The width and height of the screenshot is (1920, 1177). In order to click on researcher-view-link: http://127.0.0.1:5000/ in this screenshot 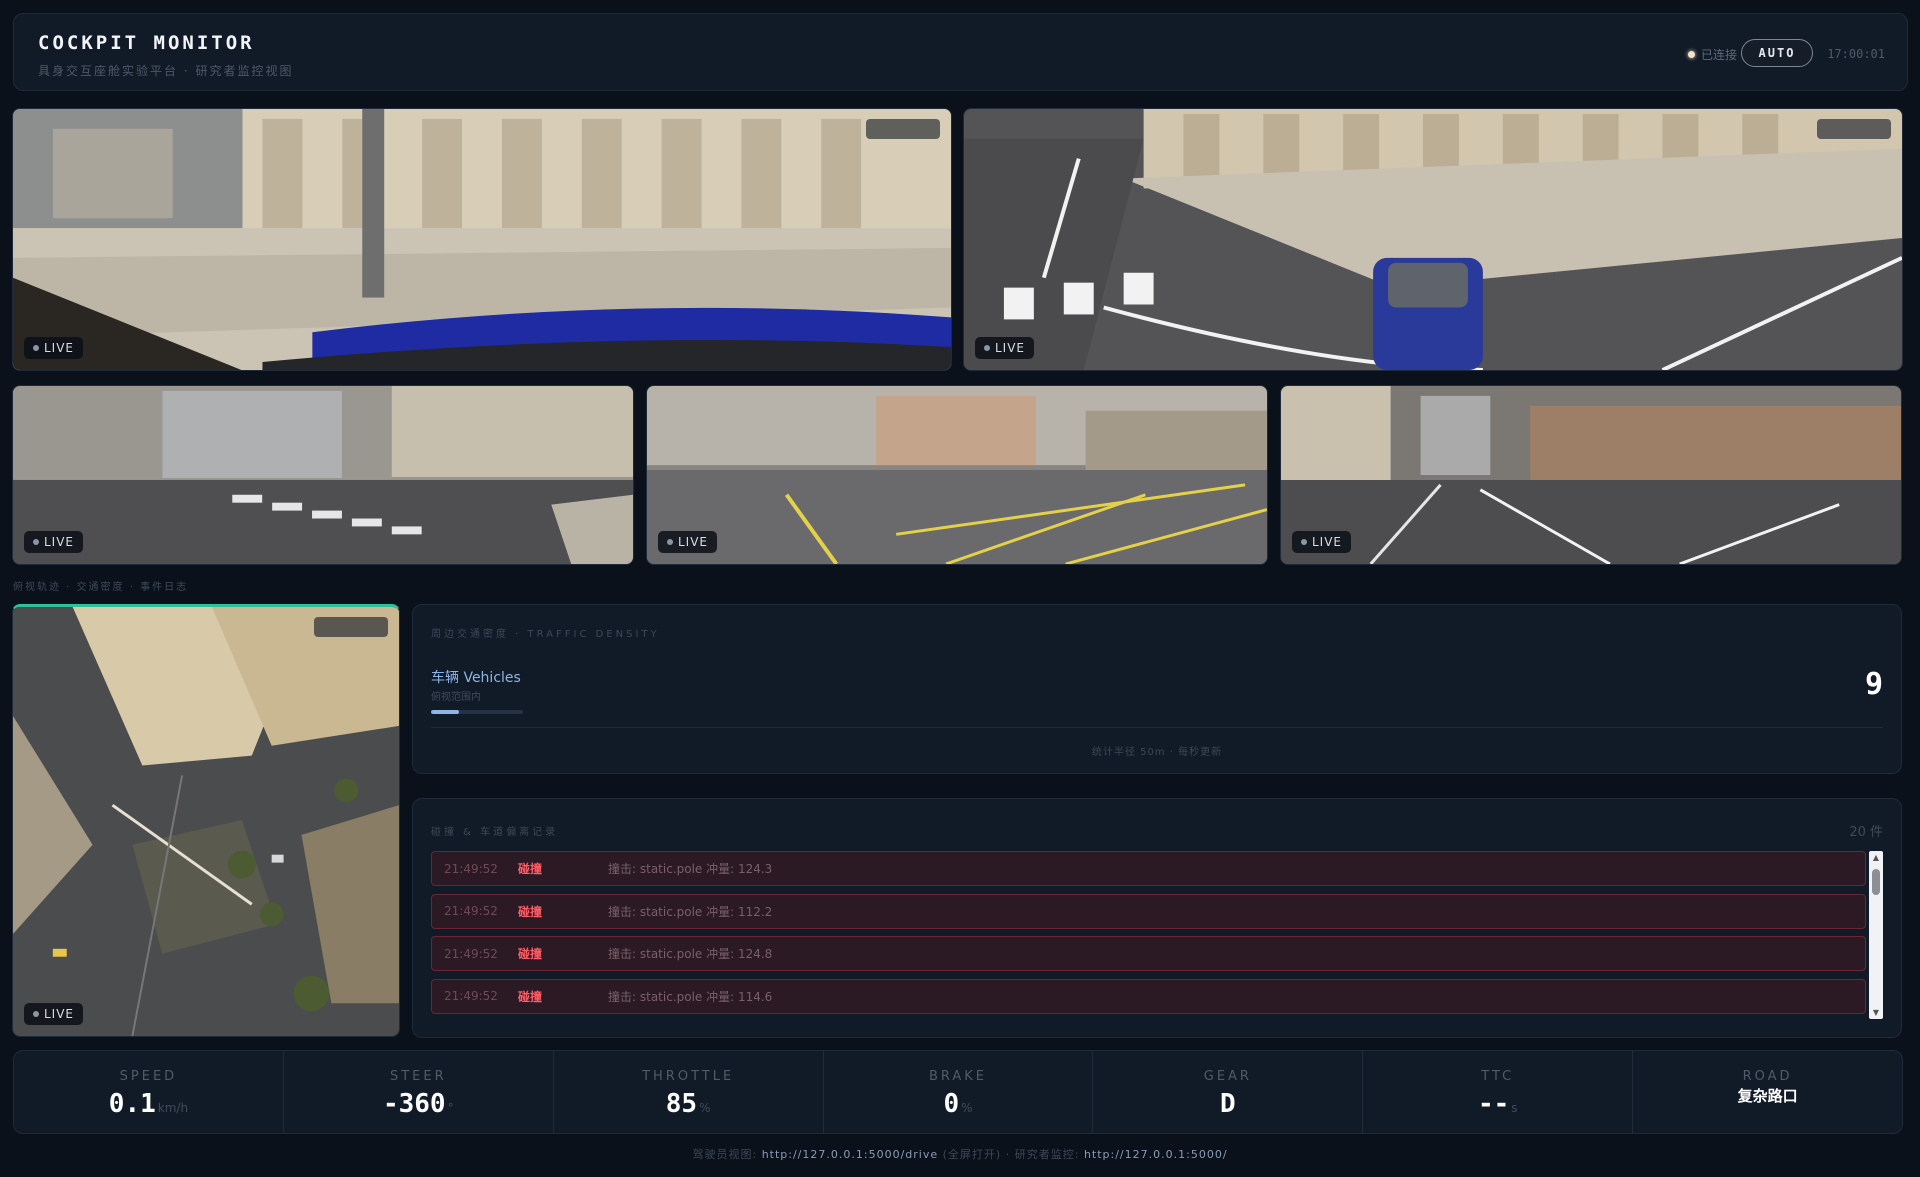, I will do `click(1156, 1154)`.